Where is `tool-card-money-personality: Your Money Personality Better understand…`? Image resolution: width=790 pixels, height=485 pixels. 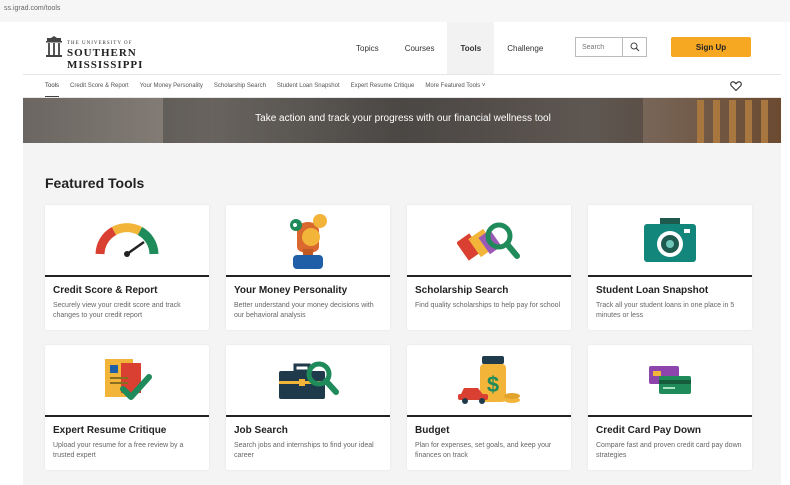 tool-card-money-personality: Your Money Personality Better understand… is located at coordinates (308, 267).